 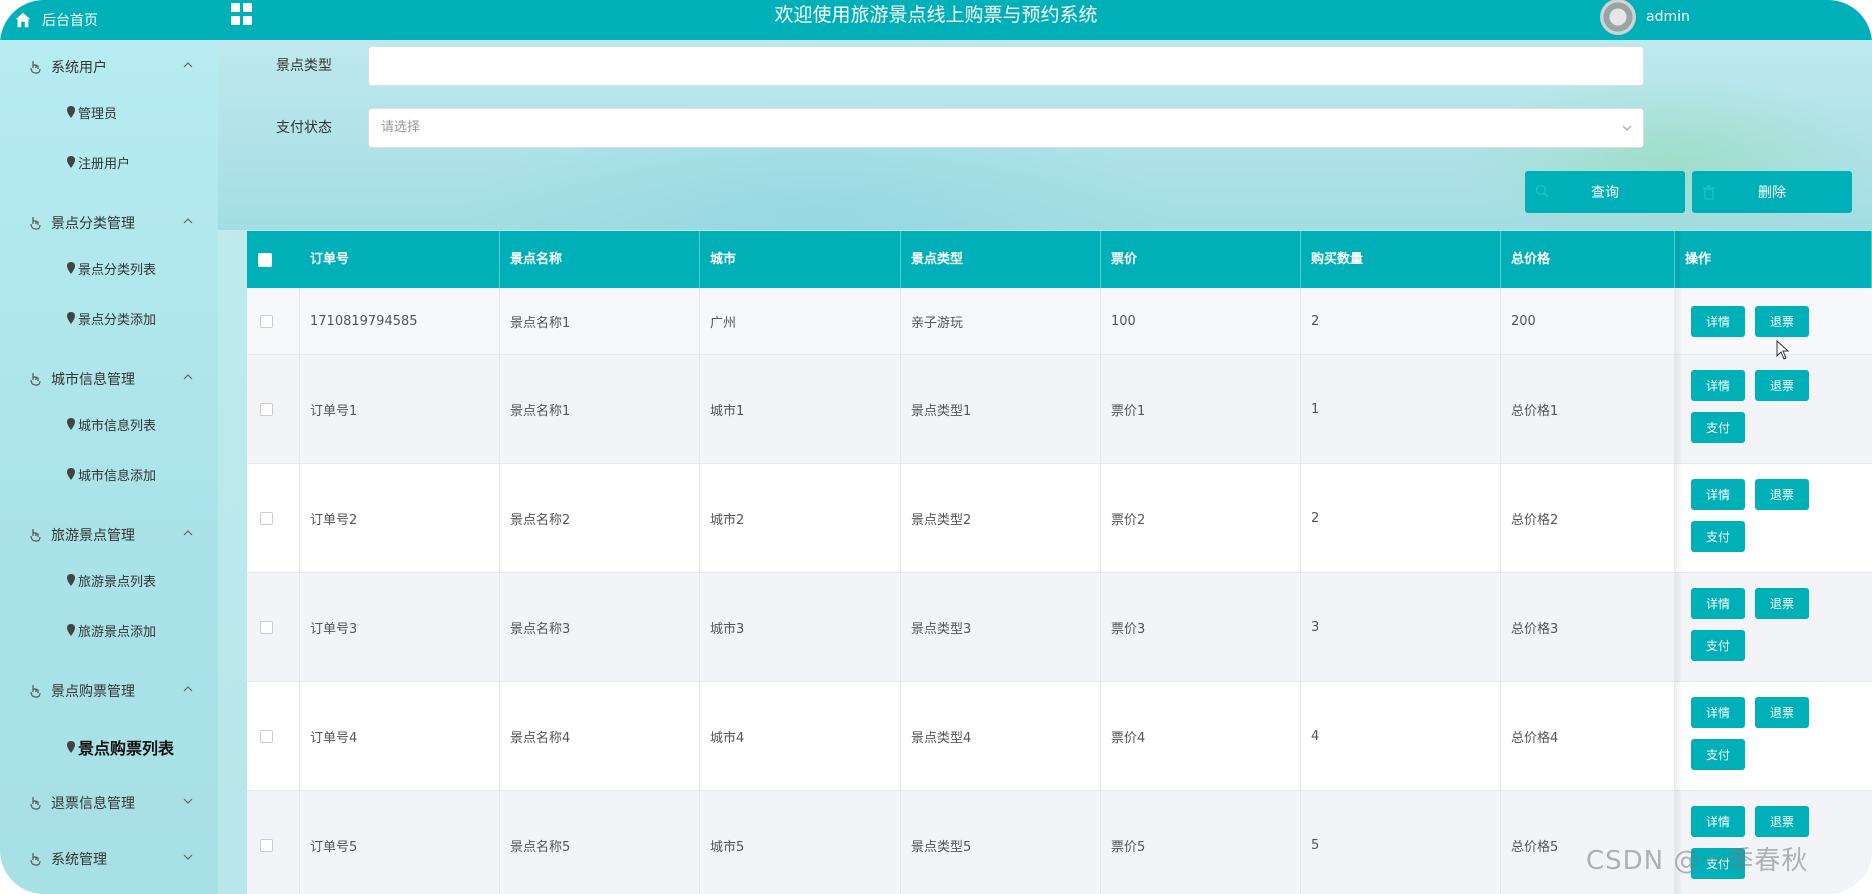 I want to click on sidebar-group: 退票信息管理, so click(x=109, y=803).